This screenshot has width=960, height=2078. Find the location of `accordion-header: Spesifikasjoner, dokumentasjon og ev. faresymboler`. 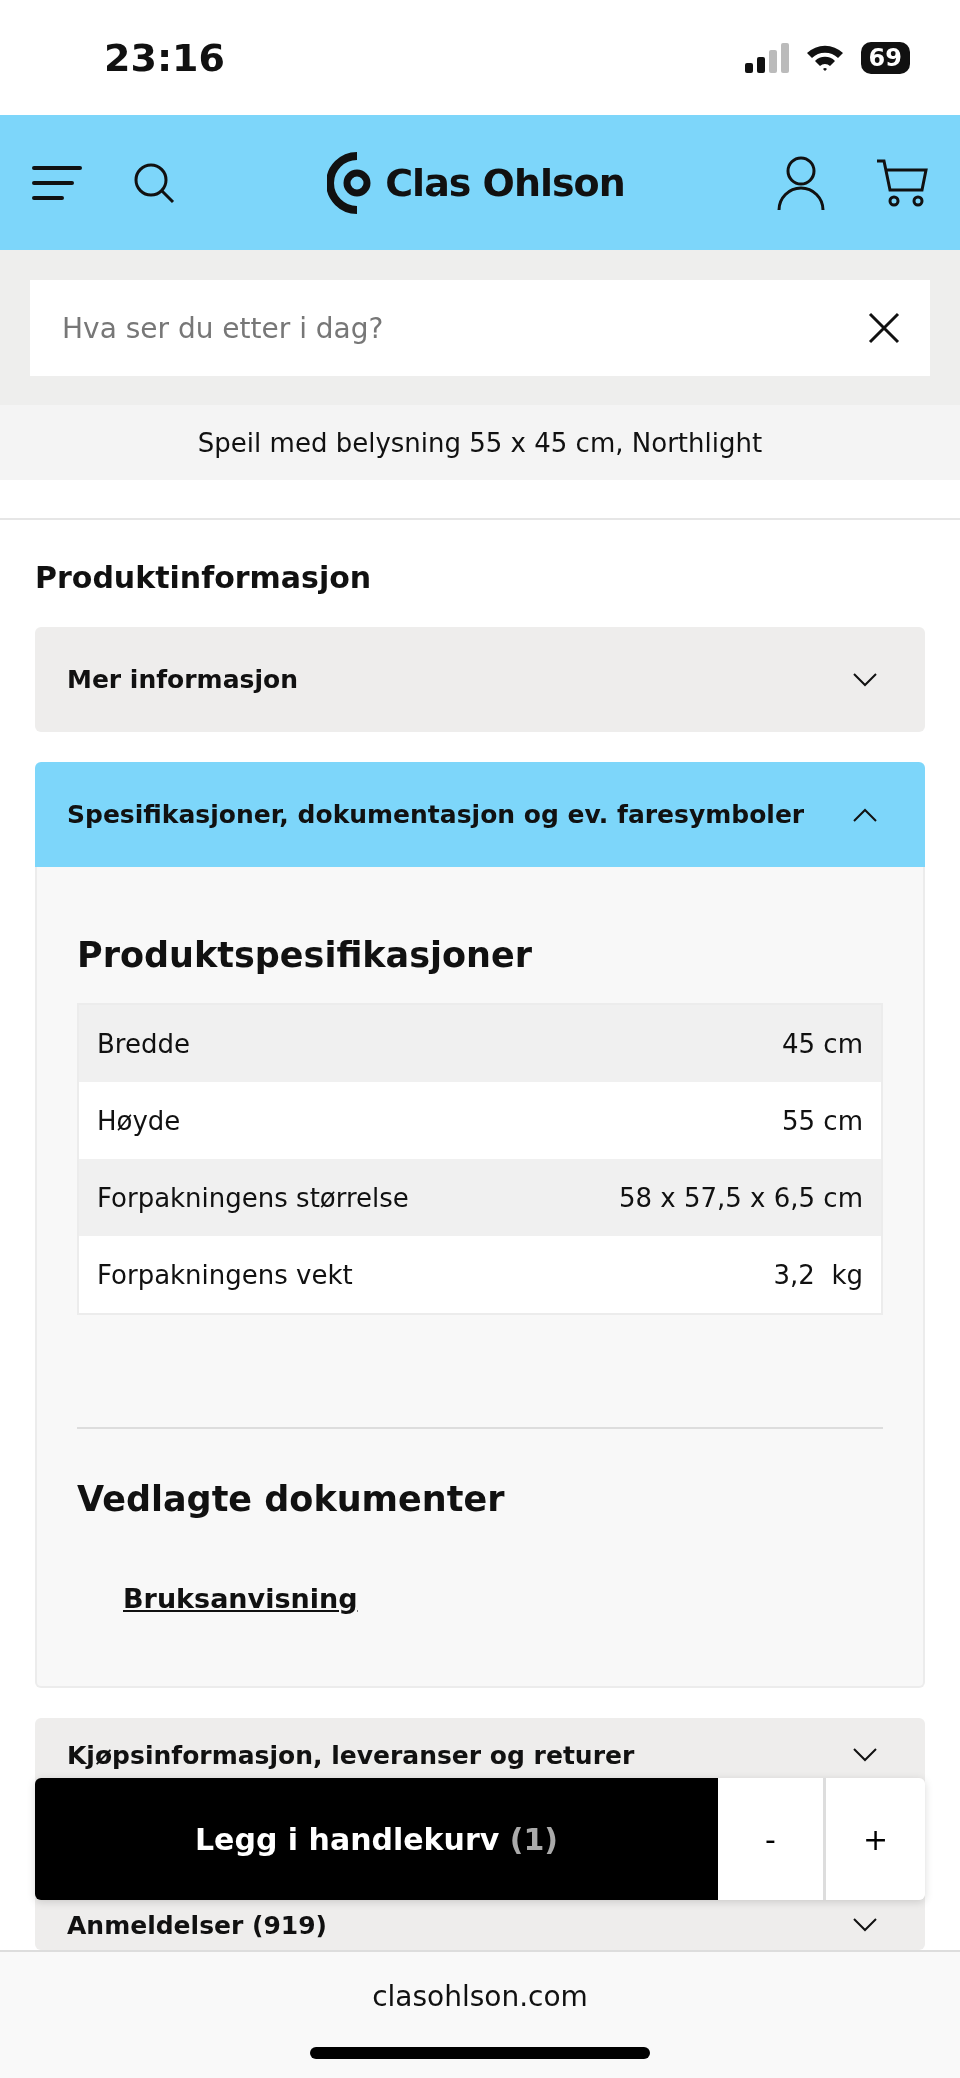

accordion-header: Spesifikasjoner, dokumentasjon og ev. faresymboler is located at coordinates (480, 814).